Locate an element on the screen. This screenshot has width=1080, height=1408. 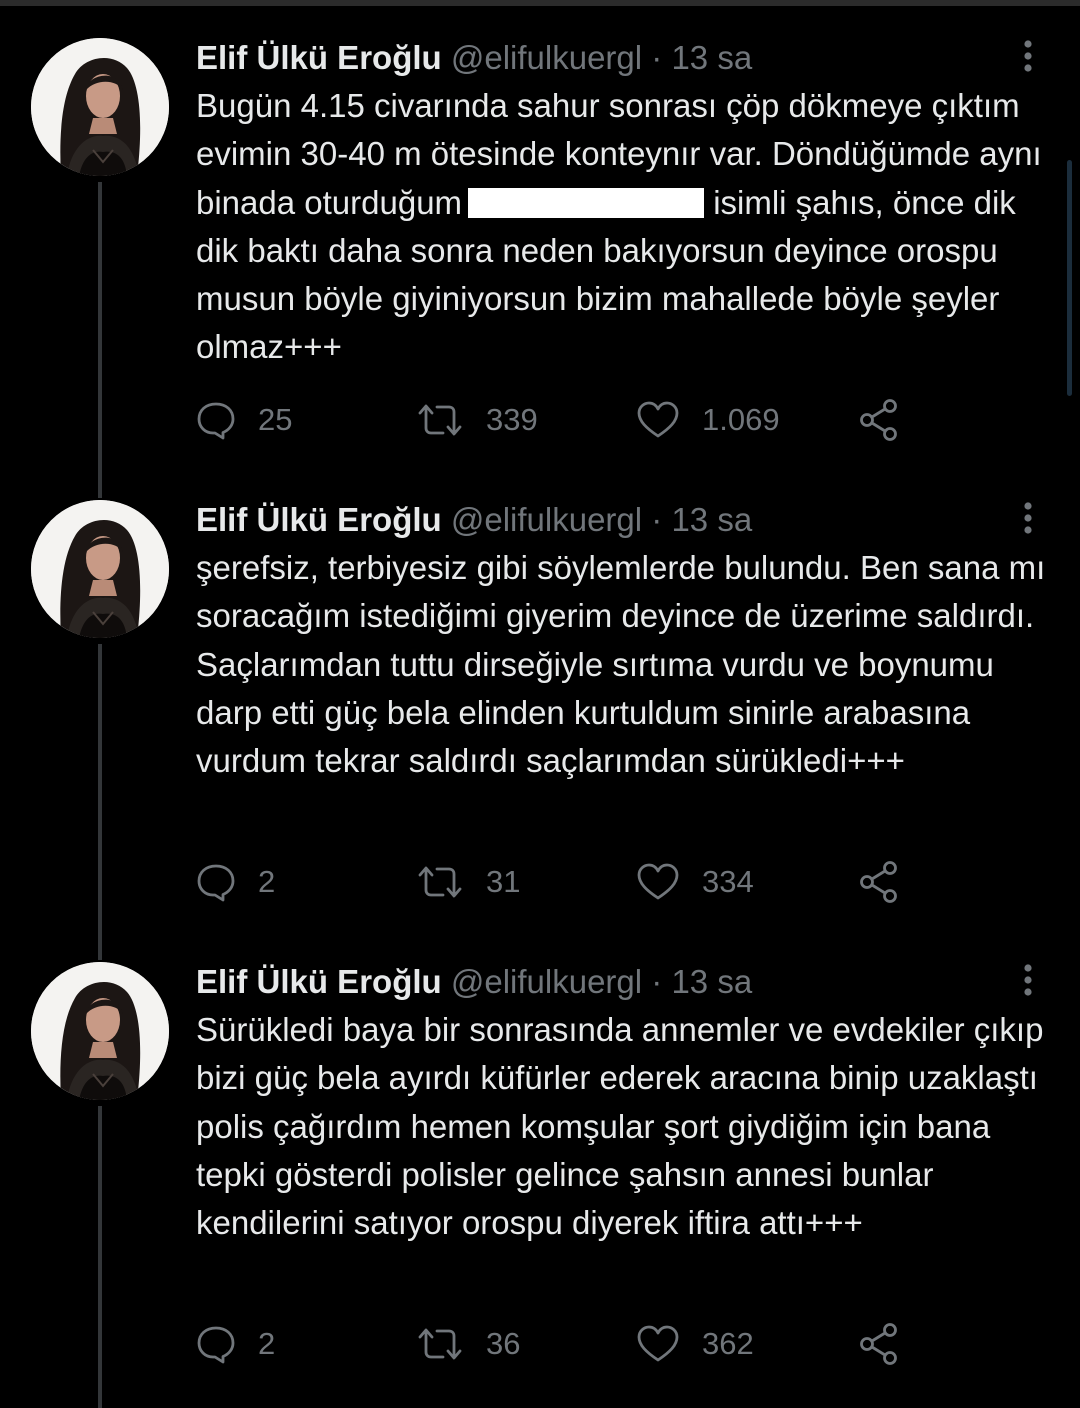
reply-count: 25 is located at coordinates (275, 419).